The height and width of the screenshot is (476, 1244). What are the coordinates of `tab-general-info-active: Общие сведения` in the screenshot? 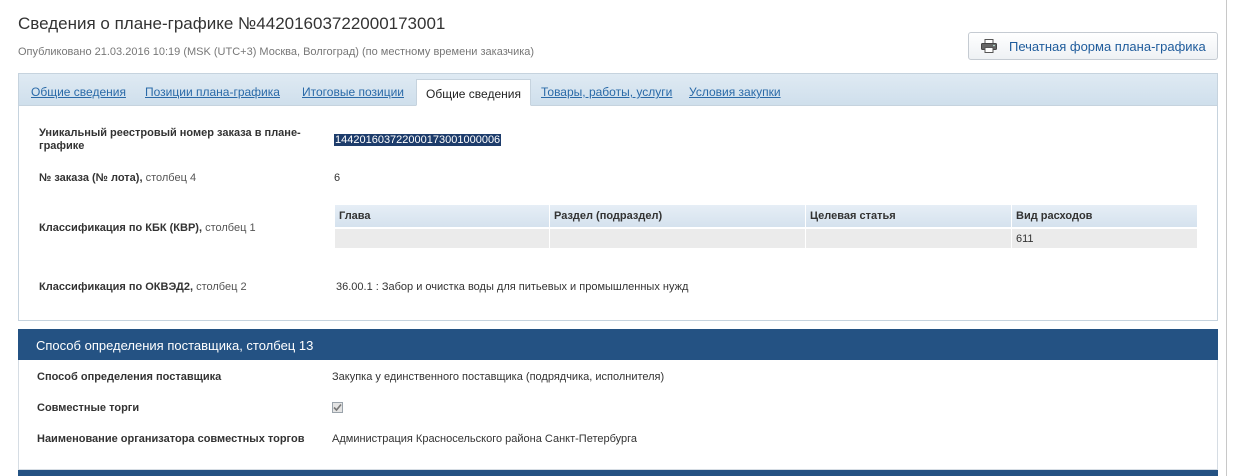 It's located at (473, 92).